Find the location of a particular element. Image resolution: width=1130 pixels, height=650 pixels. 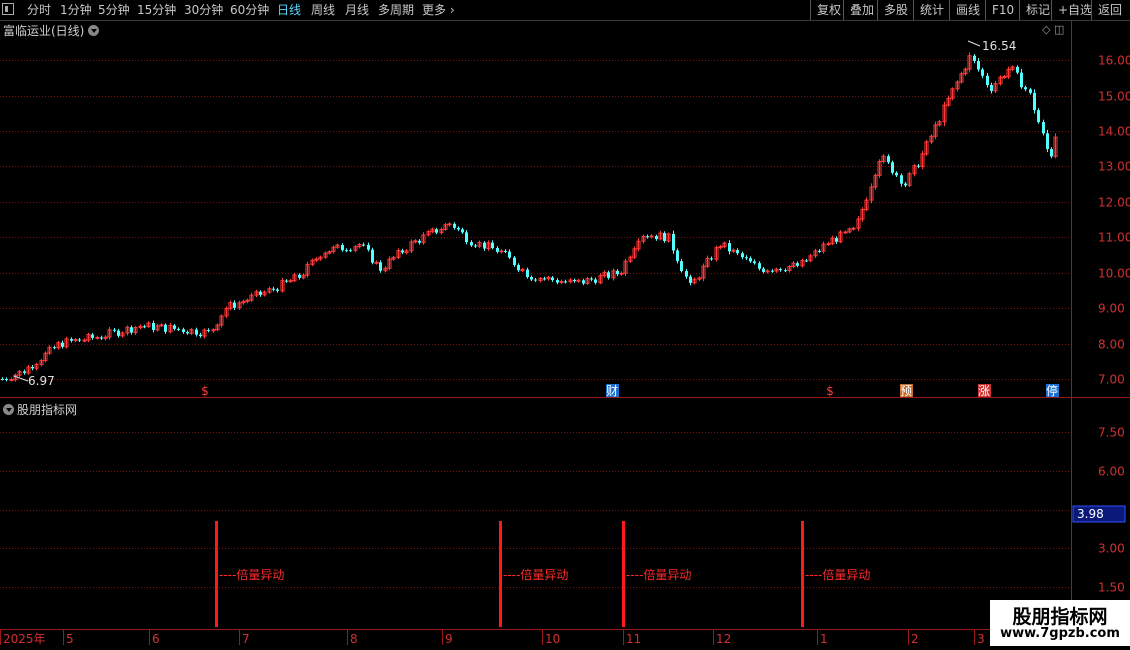

indicator-y-tick-label: 7.50 is located at coordinates (1111, 433).